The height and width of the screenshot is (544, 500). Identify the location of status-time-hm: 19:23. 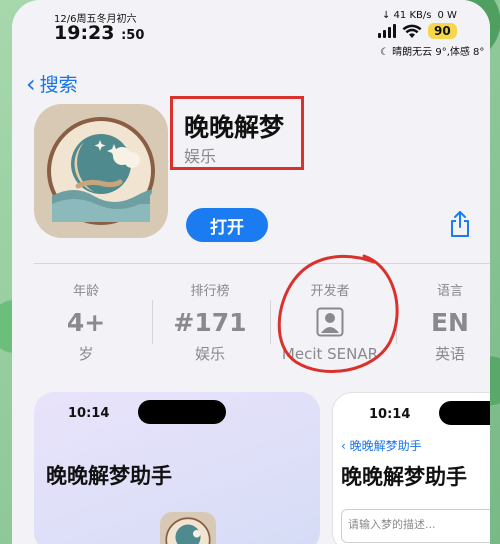
(84, 33).